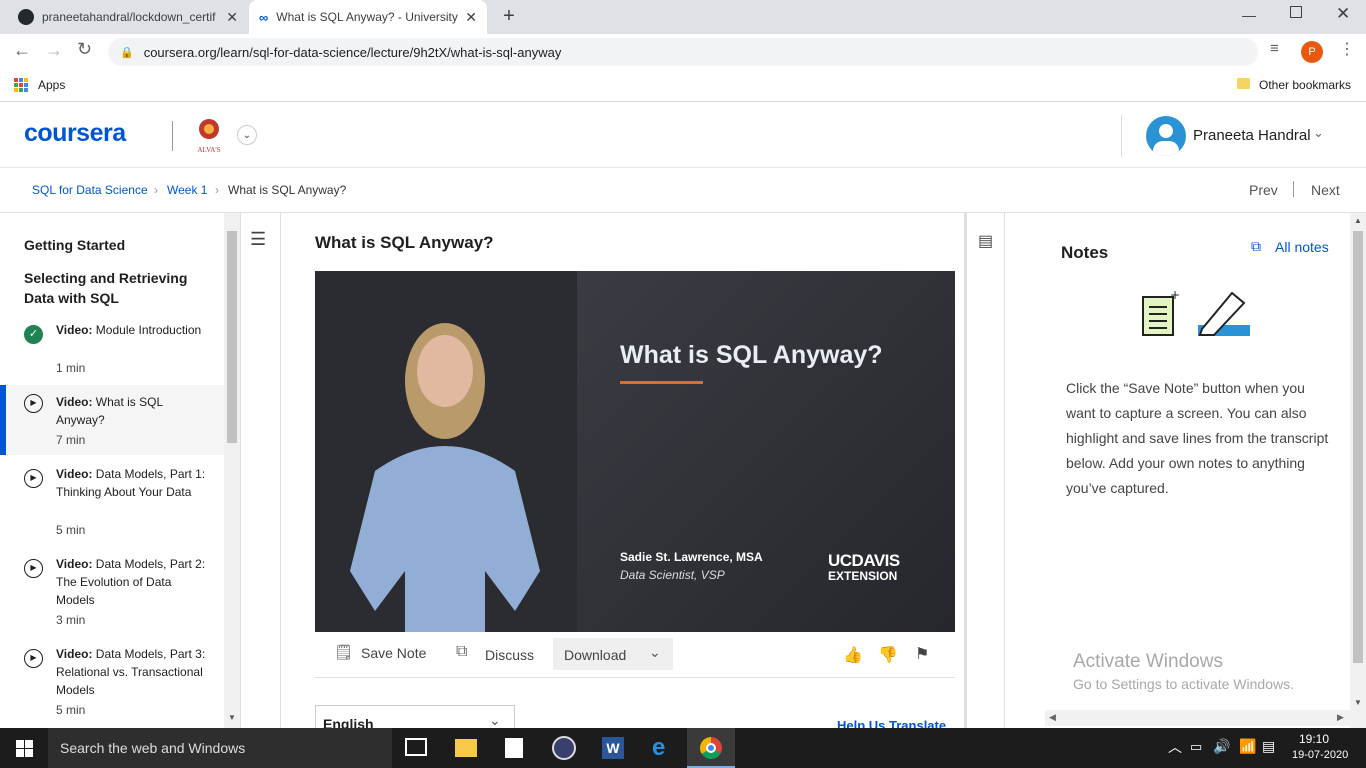 This screenshot has width=1366, height=768. What do you see at coordinates (1052, 717) in the screenshot?
I see `scroll-left-icon: ◀` at bounding box center [1052, 717].